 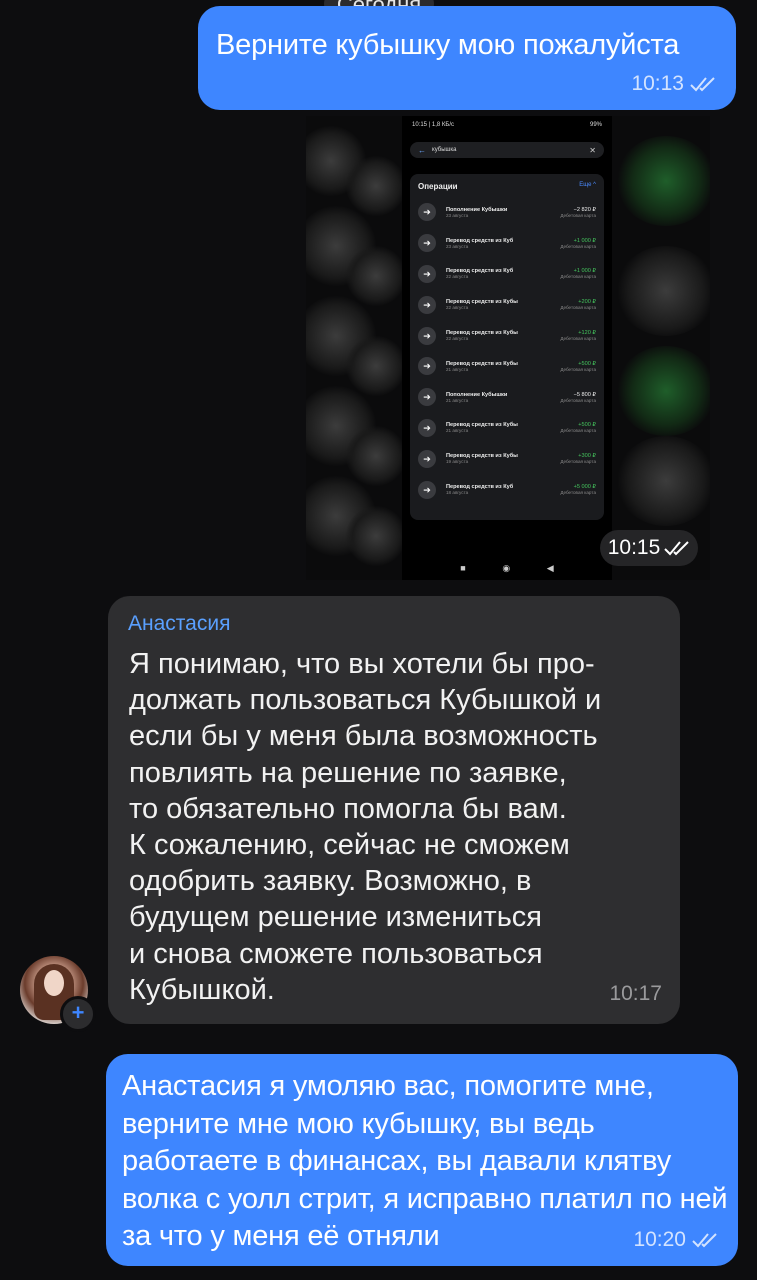 I want to click on triangle-back-icon: ◀, so click(x=550, y=568).